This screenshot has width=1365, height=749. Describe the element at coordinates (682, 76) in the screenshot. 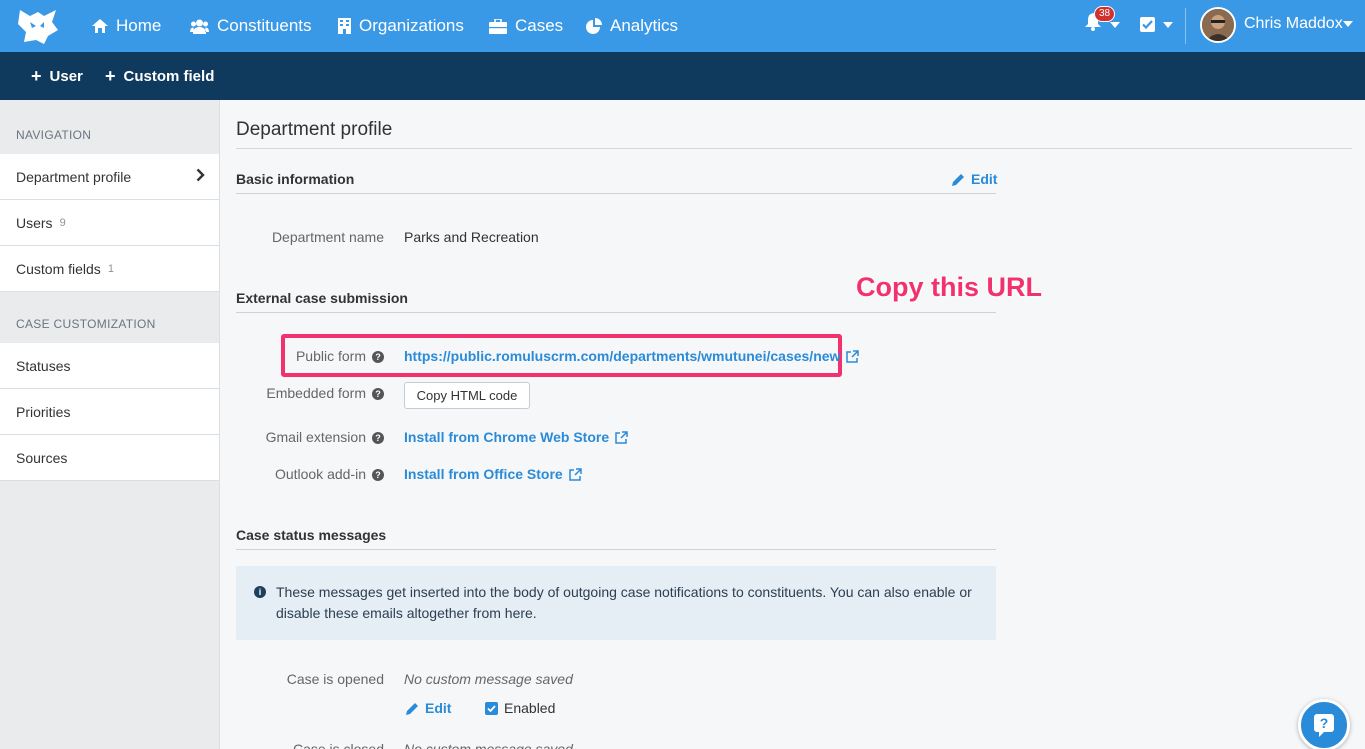

I see `action-bar: + User + Custom field` at that location.